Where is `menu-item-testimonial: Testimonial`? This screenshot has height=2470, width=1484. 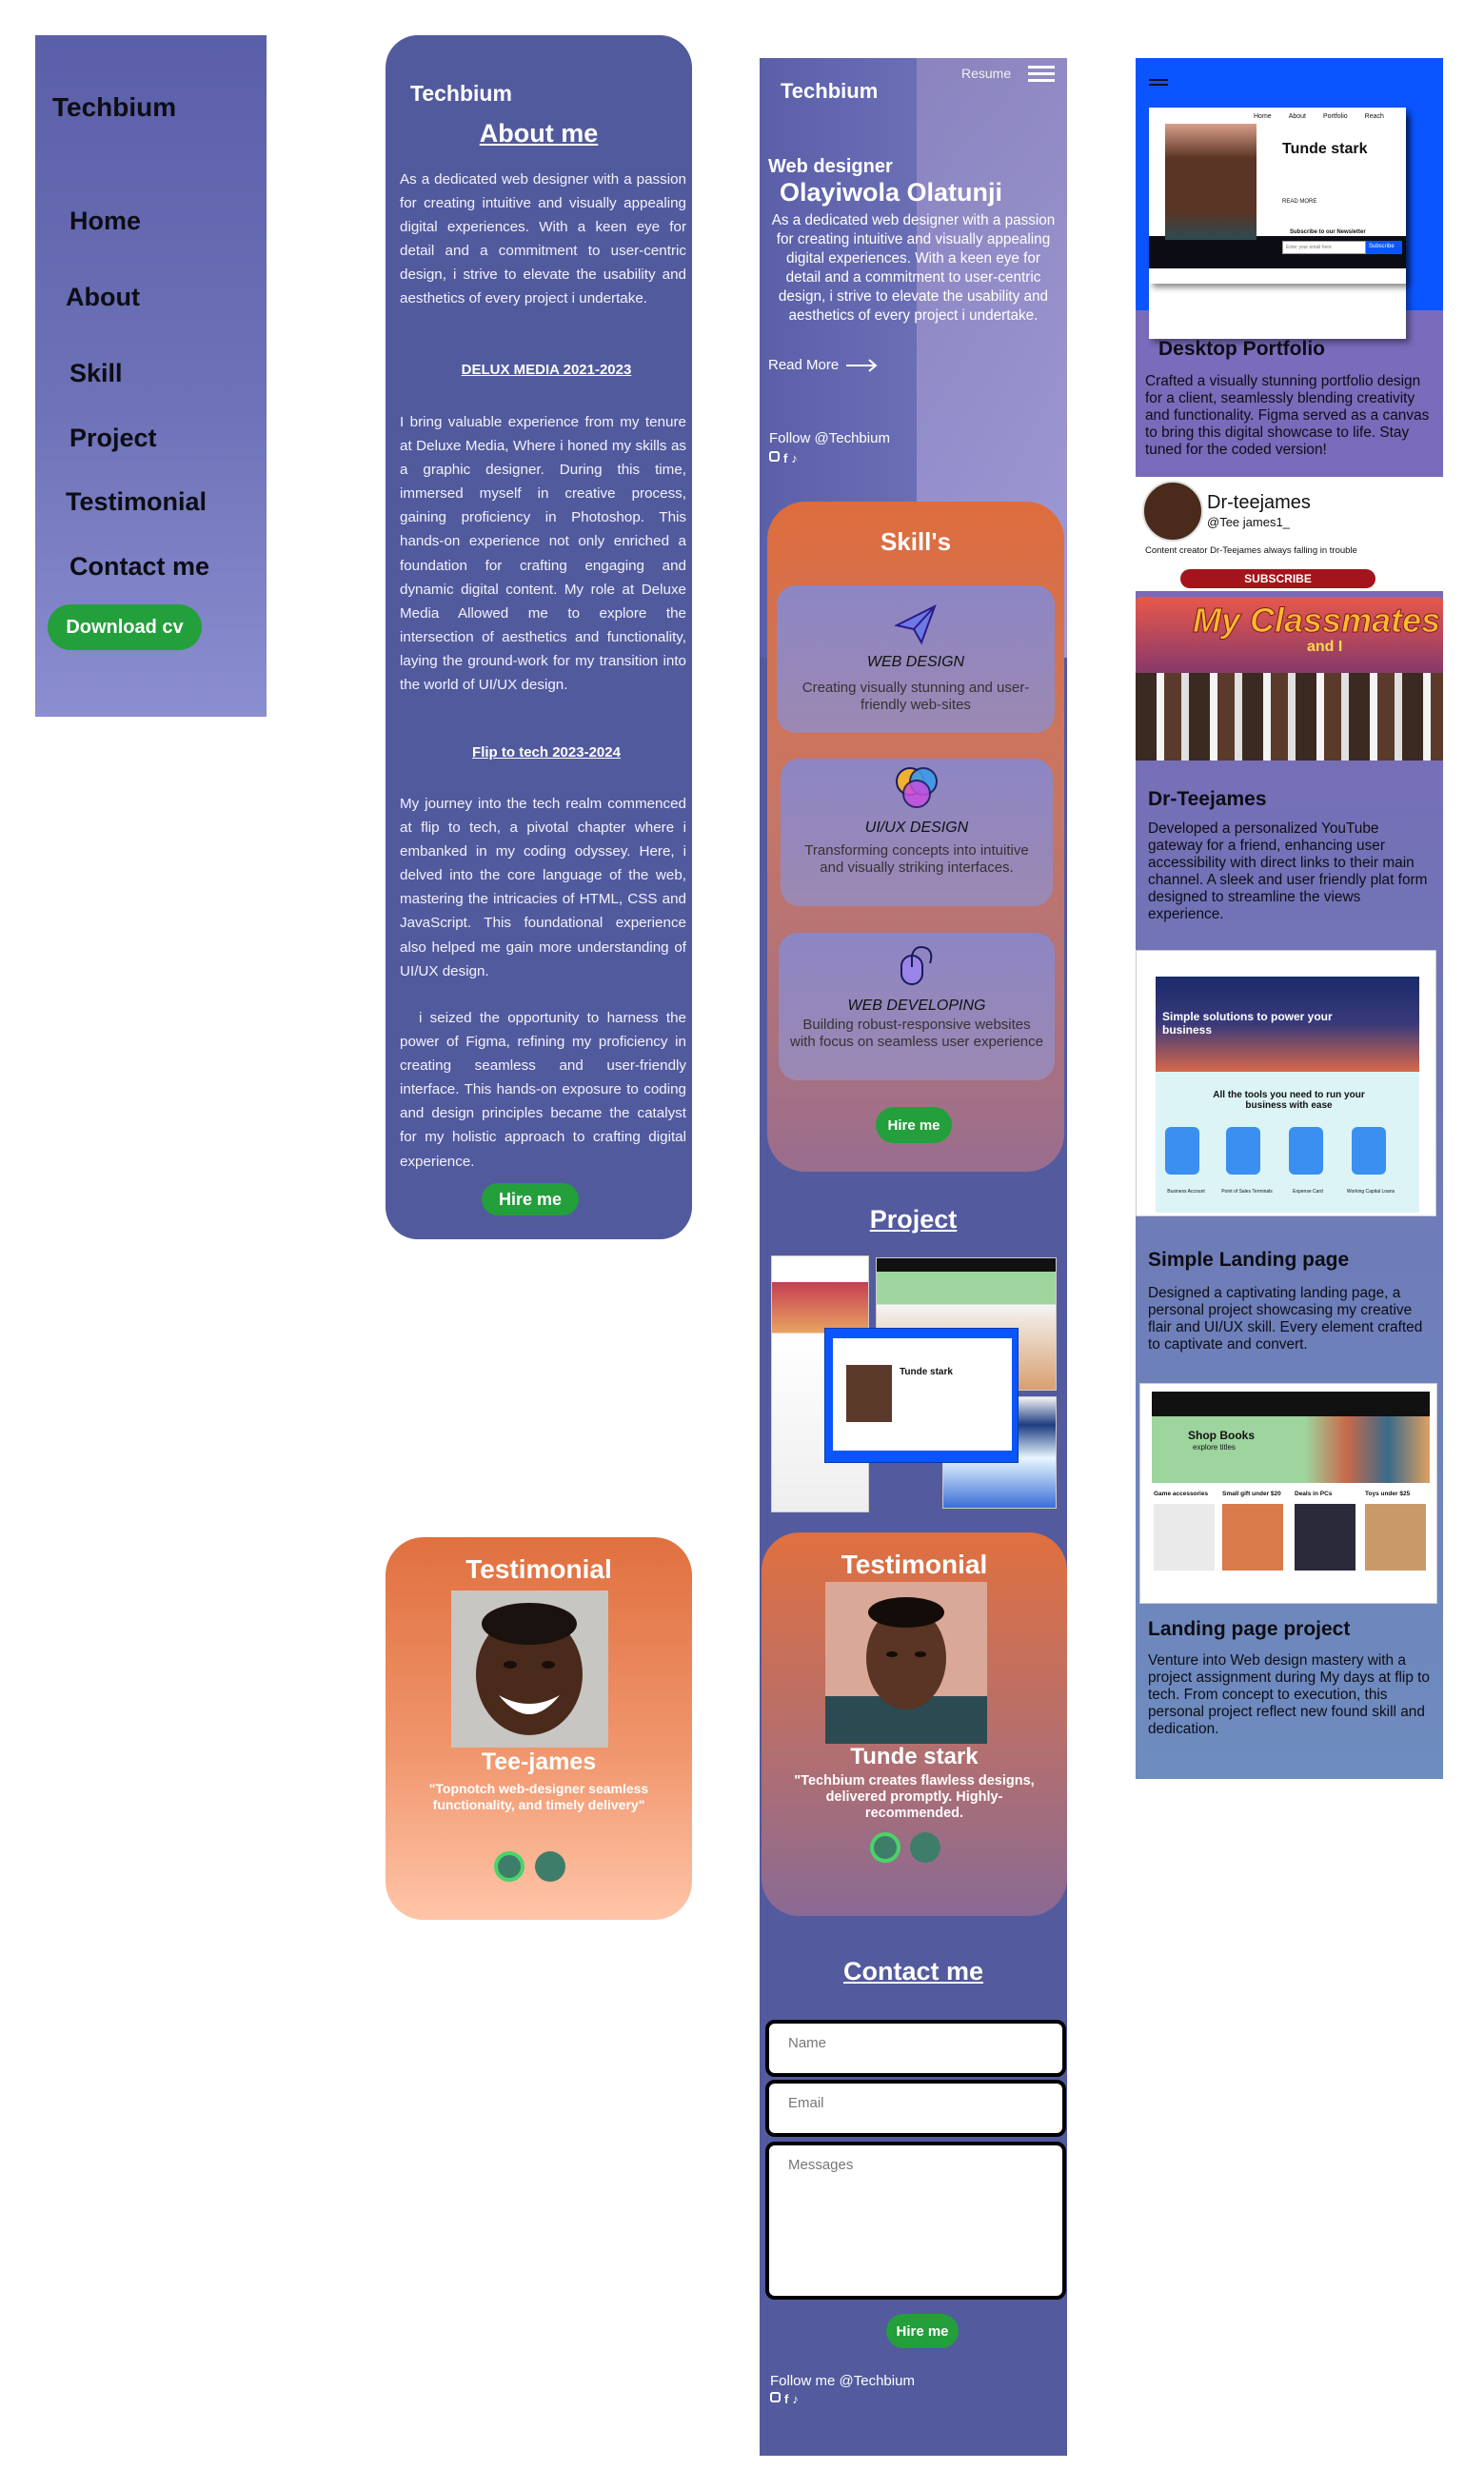 menu-item-testimonial: Testimonial is located at coordinates (136, 502).